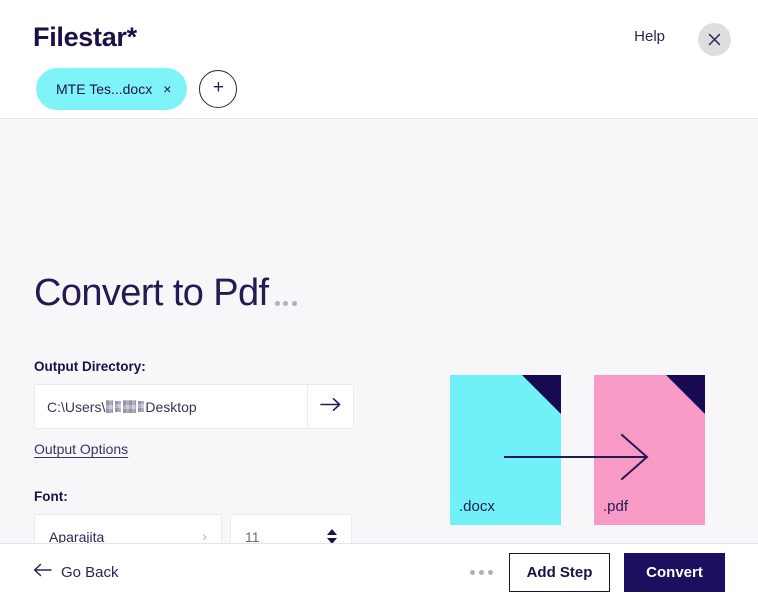 The image size is (758, 600). What do you see at coordinates (151, 293) in the screenshot?
I see `page-title: Convert to Pdf` at bounding box center [151, 293].